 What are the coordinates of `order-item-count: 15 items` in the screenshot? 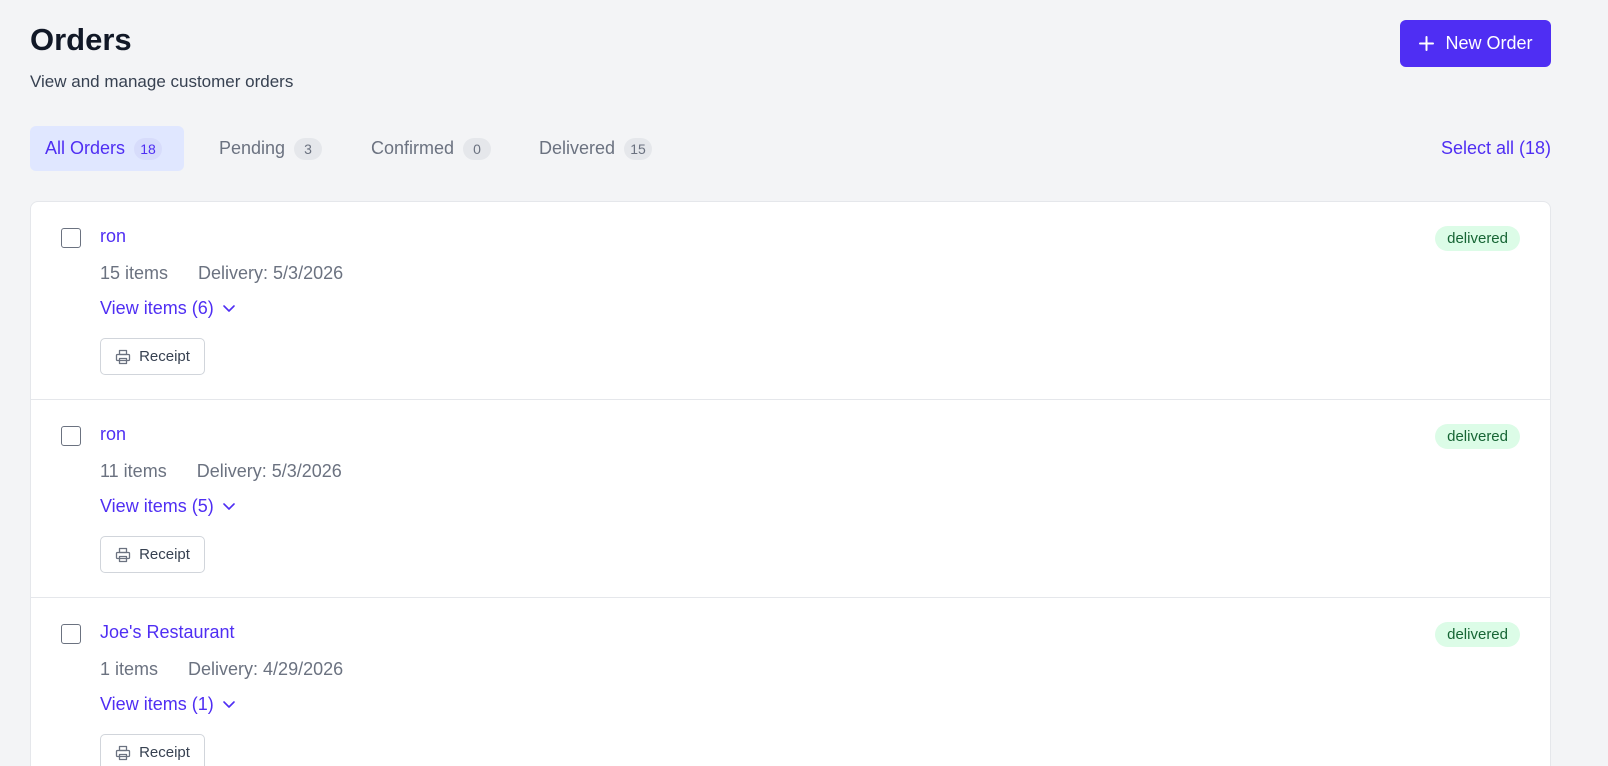 It's located at (134, 273).